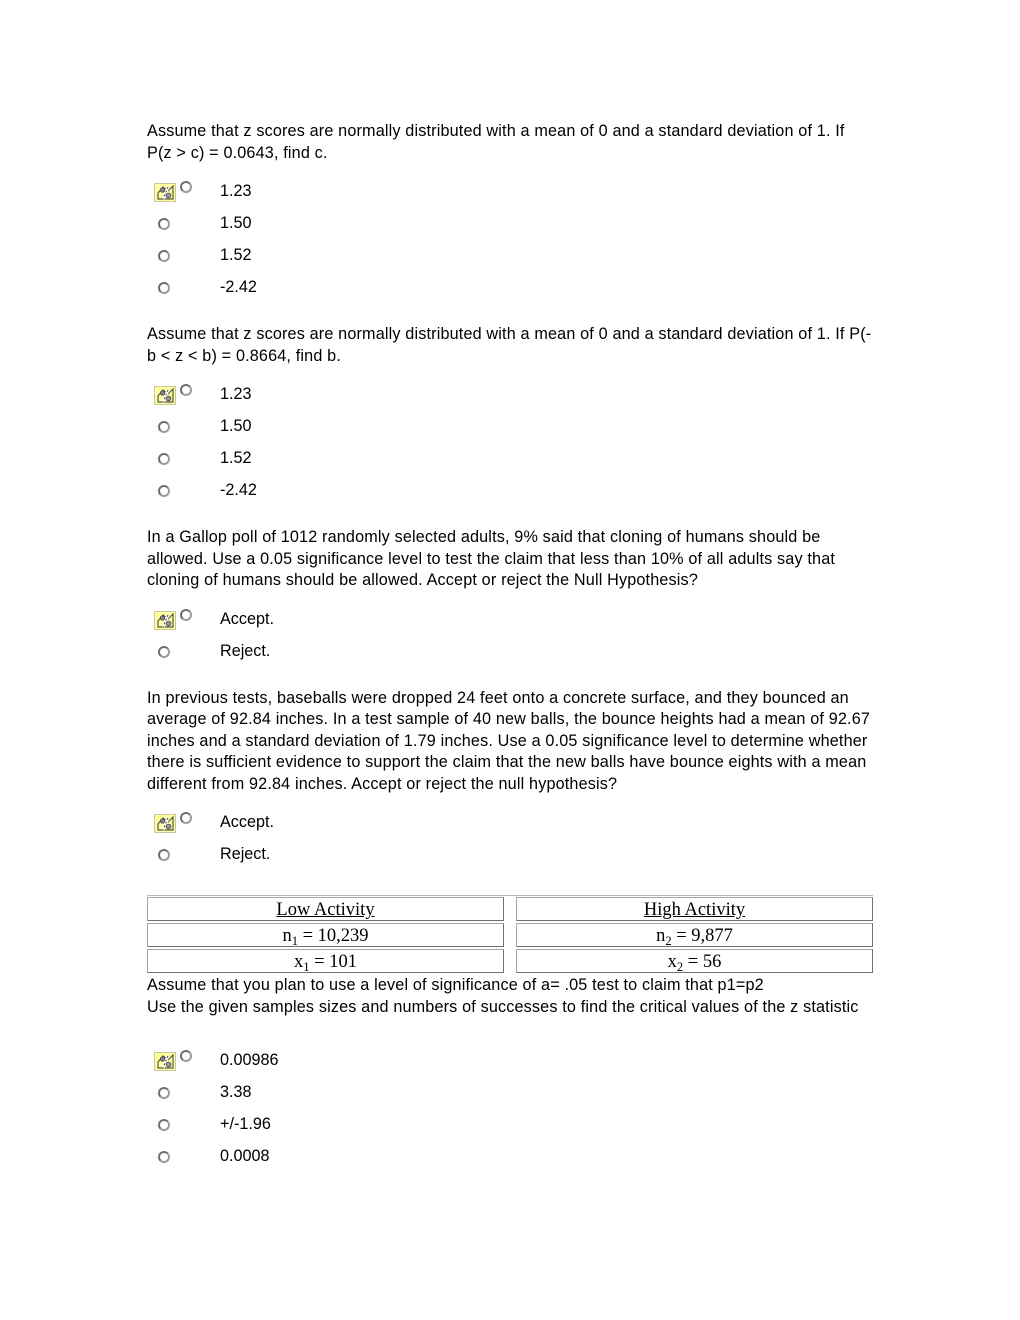 Image resolution: width=1020 pixels, height=1320 pixels. I want to click on high-n-value: = 9,877, so click(702, 936).